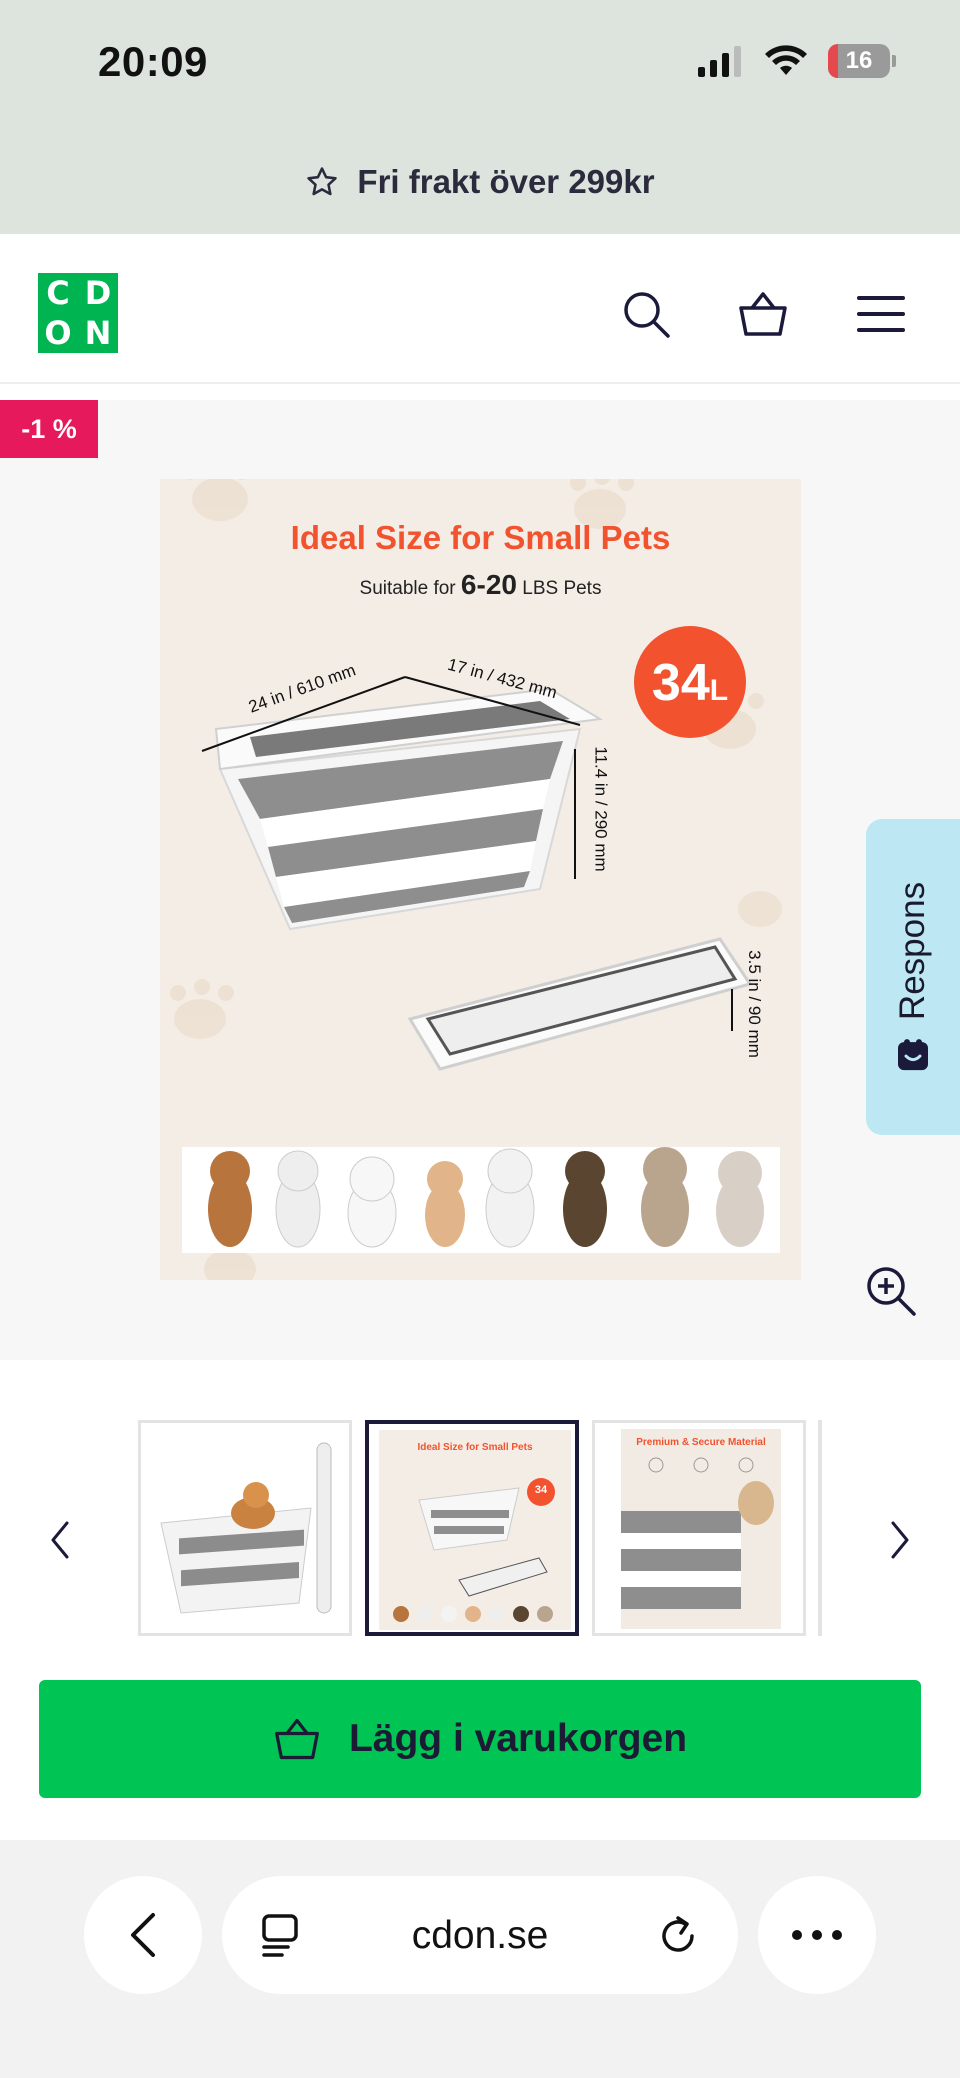 Image resolution: width=960 pixels, height=2078 pixels. Describe the element at coordinates (407, 588) in the screenshot. I see `subheadline-prefix: Suitable for` at that location.